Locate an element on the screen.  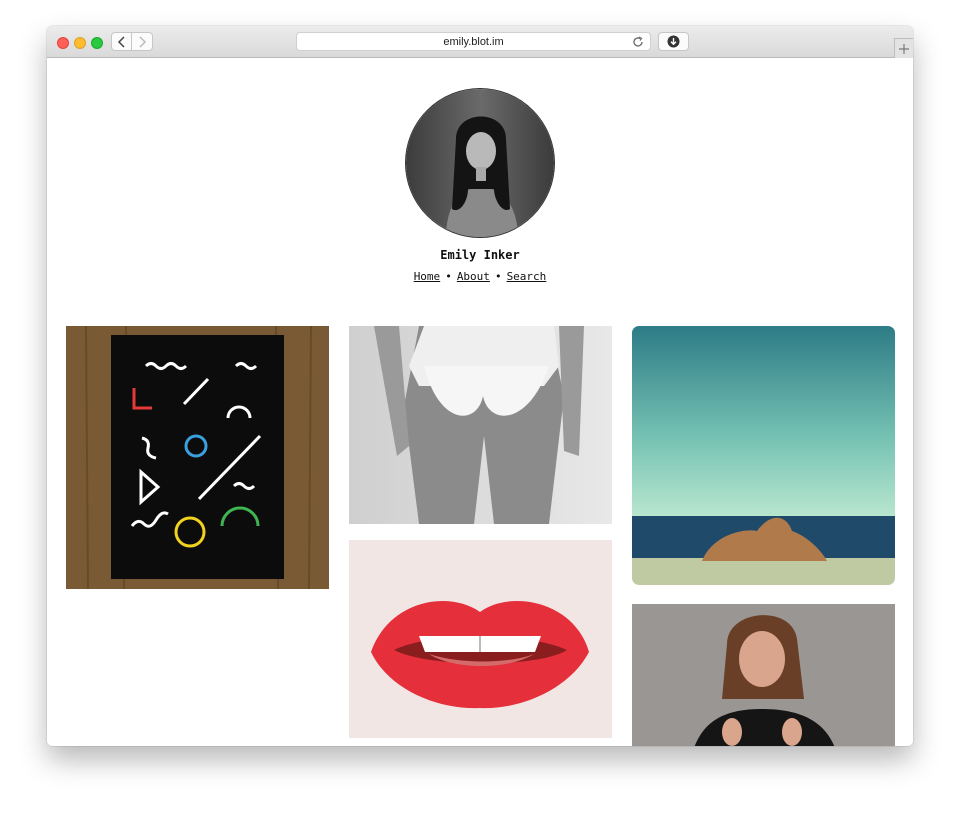
gallery-photo-poster is located at coordinates (197, 457).